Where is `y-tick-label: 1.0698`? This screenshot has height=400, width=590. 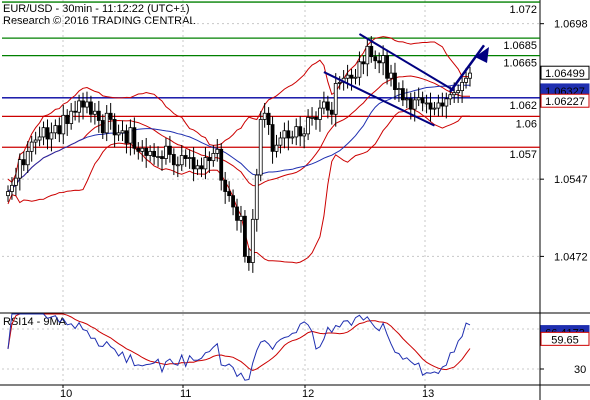
y-tick-label: 1.0698 is located at coordinates (571, 25).